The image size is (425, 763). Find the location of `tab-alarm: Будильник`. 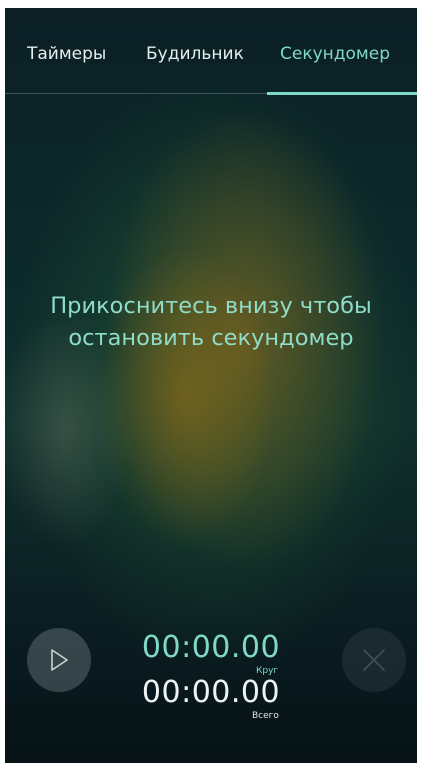

tab-alarm: Будильник is located at coordinates (195, 54).